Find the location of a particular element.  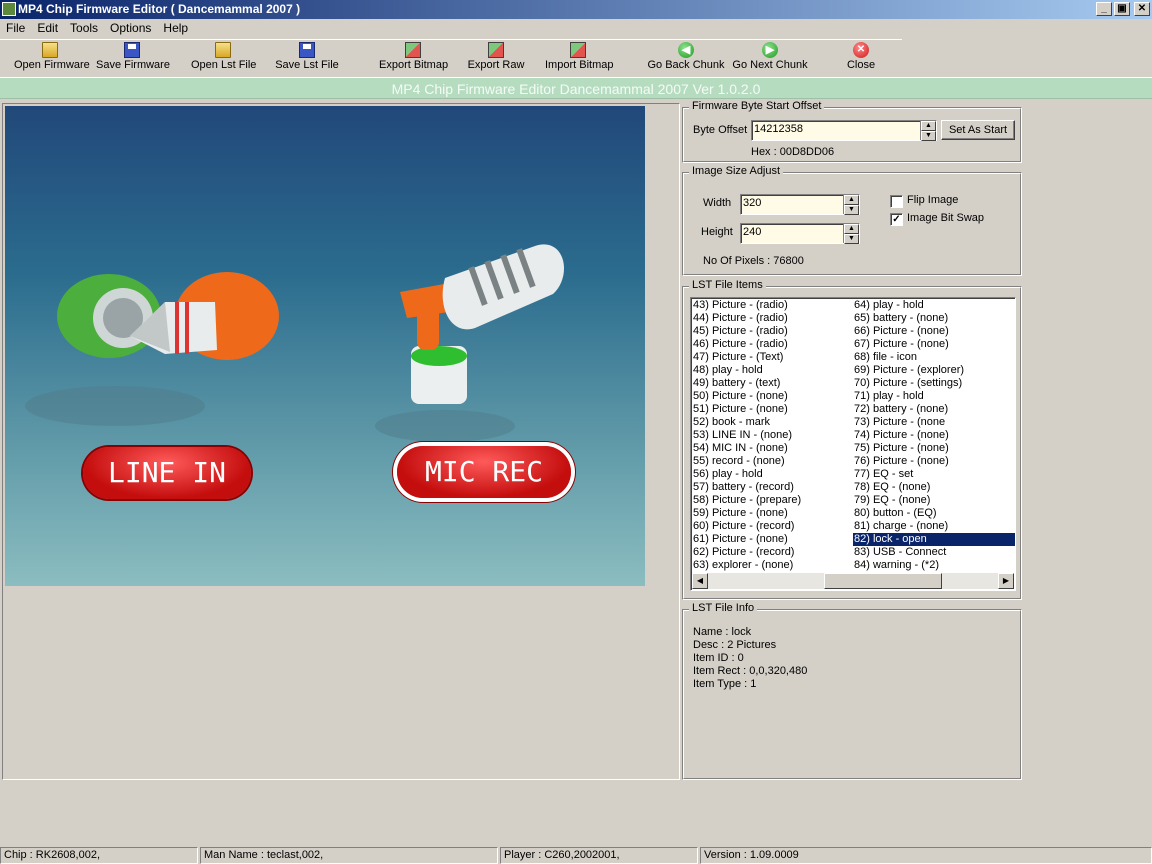

list-item: 49) battery - (text) is located at coordinates (746, 383).